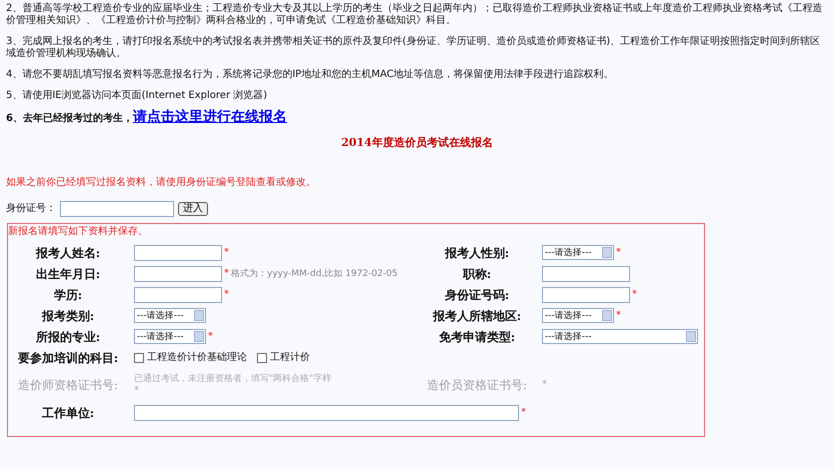 Image resolution: width=834 pixels, height=469 pixels. I want to click on field-label: 免考申请类型:, so click(477, 336).